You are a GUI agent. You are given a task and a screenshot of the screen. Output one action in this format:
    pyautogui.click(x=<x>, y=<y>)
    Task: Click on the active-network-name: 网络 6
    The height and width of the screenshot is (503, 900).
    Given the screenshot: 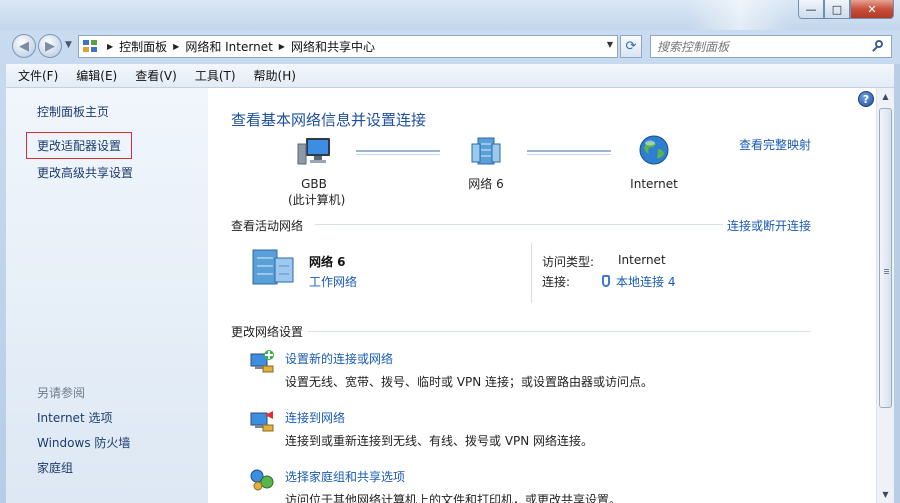 What is the action you would take?
    pyautogui.click(x=327, y=262)
    